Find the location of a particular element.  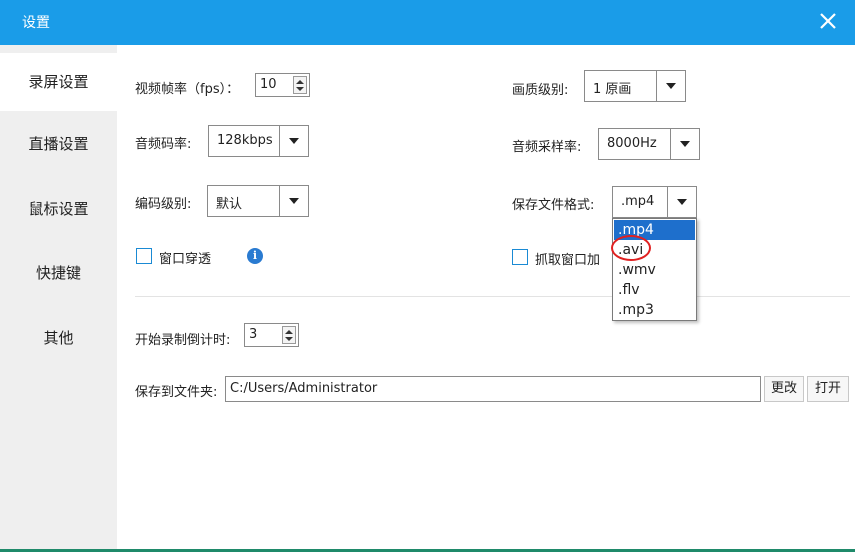

sidebar-item-other: 其他 is located at coordinates (58, 338).